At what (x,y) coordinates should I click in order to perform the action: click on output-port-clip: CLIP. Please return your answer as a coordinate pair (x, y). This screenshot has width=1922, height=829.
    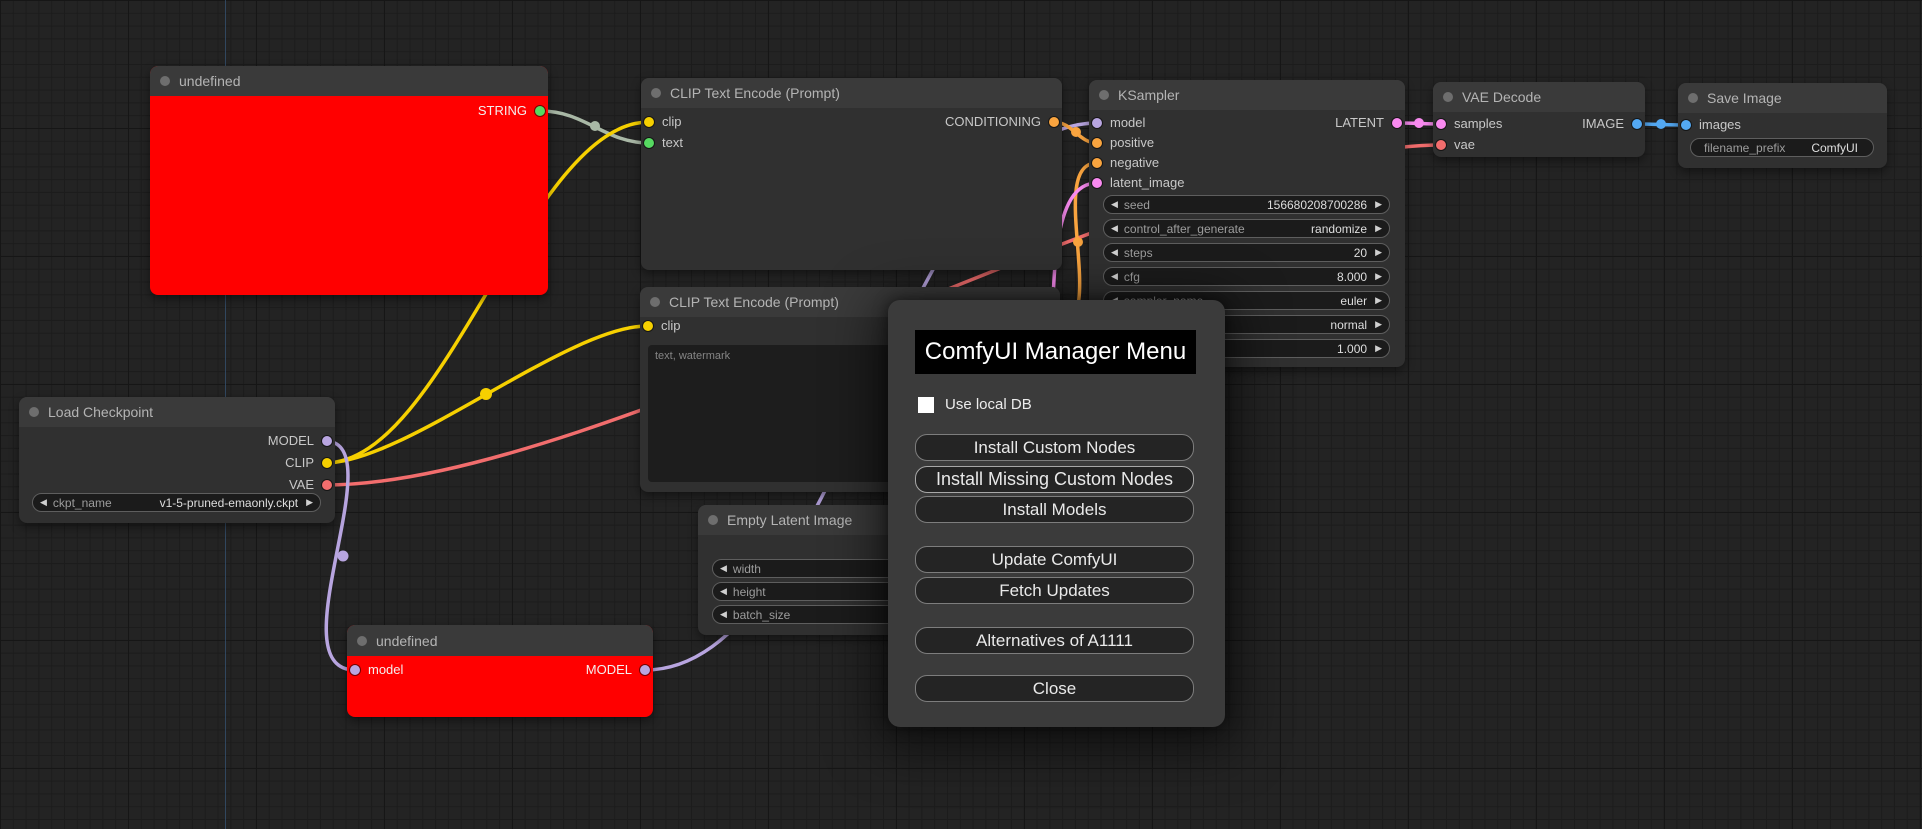
    Looking at the image, I should click on (308, 463).